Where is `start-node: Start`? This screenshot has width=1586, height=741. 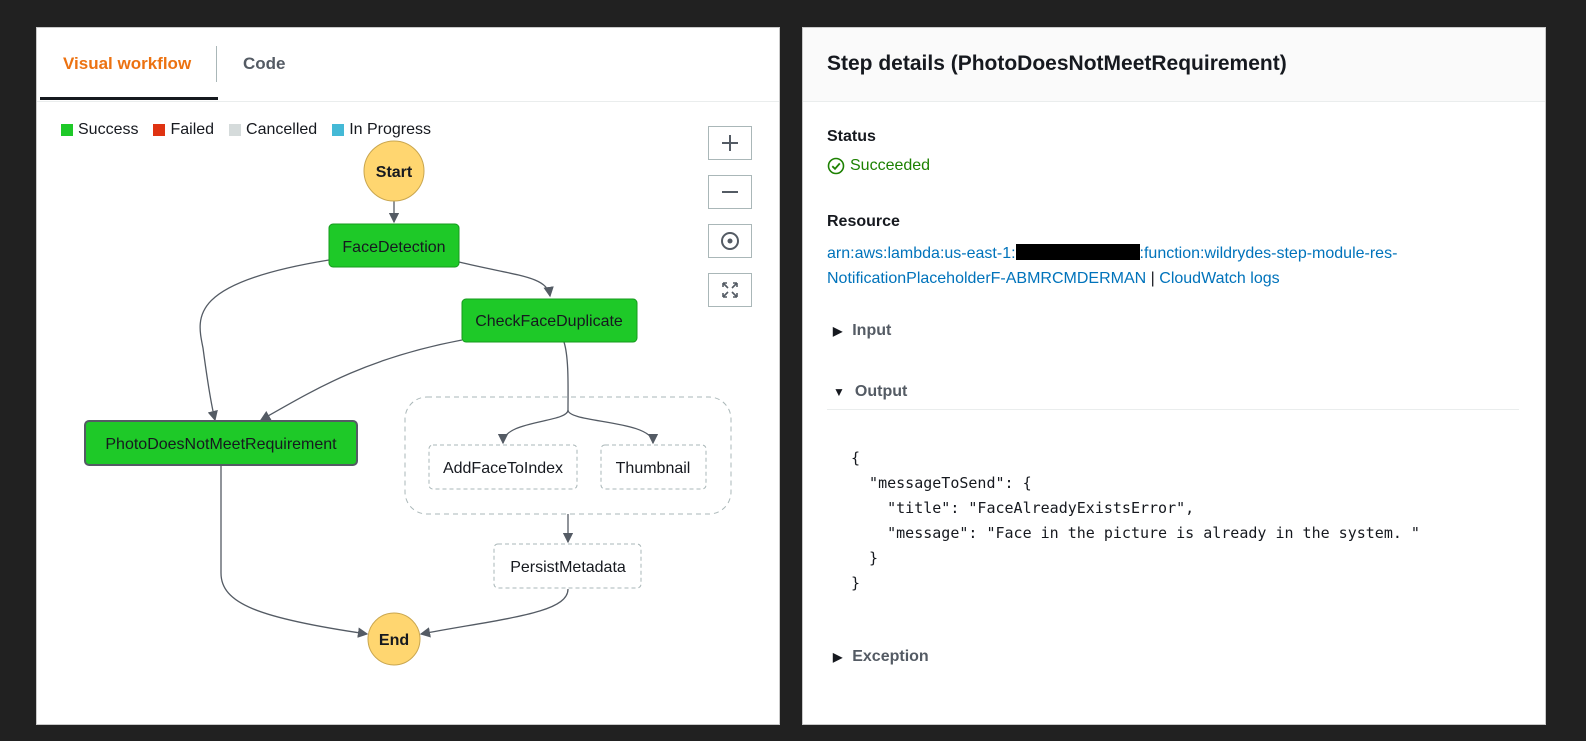
start-node: Start is located at coordinates (394, 171).